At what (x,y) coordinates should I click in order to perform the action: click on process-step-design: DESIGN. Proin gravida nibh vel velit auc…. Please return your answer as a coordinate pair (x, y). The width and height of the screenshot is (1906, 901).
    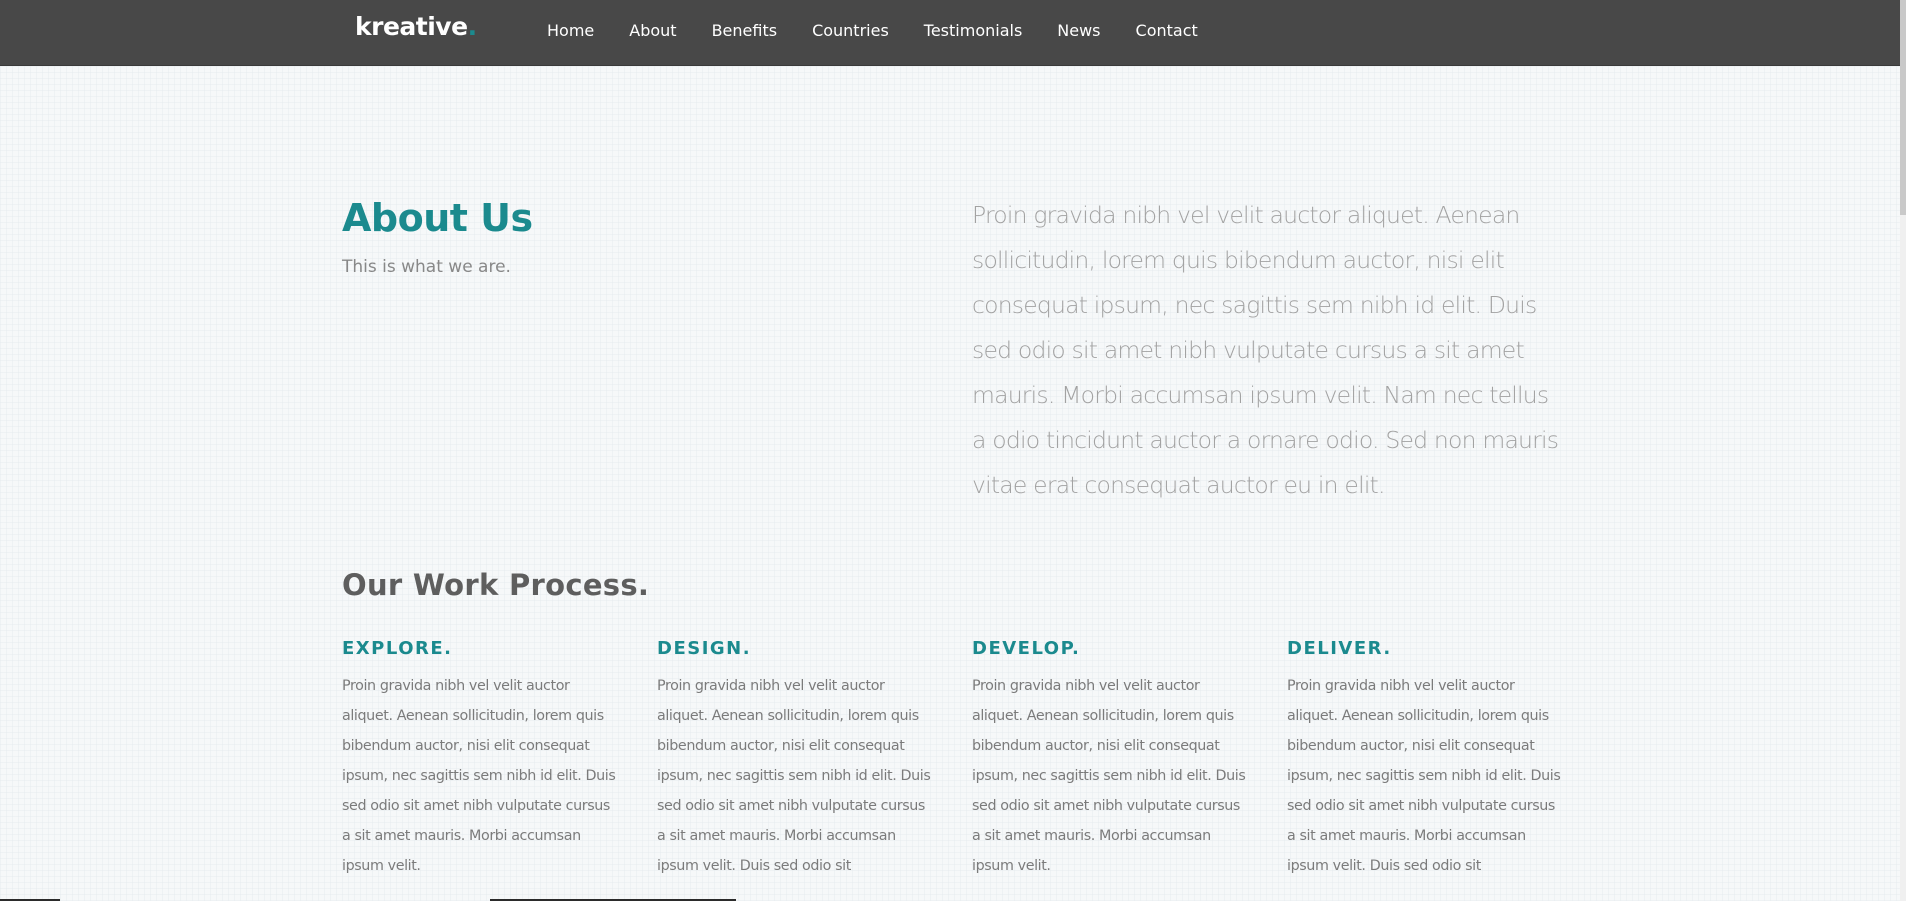
    Looking at the image, I should click on (795, 758).